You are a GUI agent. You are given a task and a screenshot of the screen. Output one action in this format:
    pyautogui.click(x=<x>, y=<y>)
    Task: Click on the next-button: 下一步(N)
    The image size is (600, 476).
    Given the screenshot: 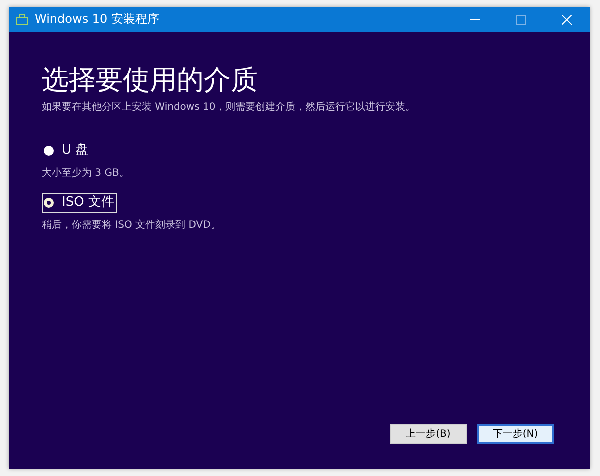 What is the action you would take?
    pyautogui.click(x=515, y=434)
    